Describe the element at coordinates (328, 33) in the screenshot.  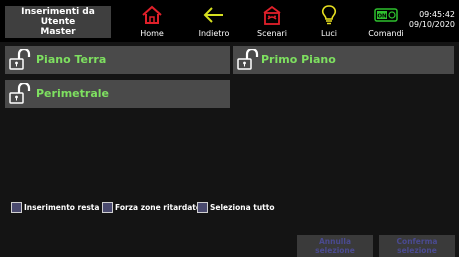
I see `lights-label: Luci` at that location.